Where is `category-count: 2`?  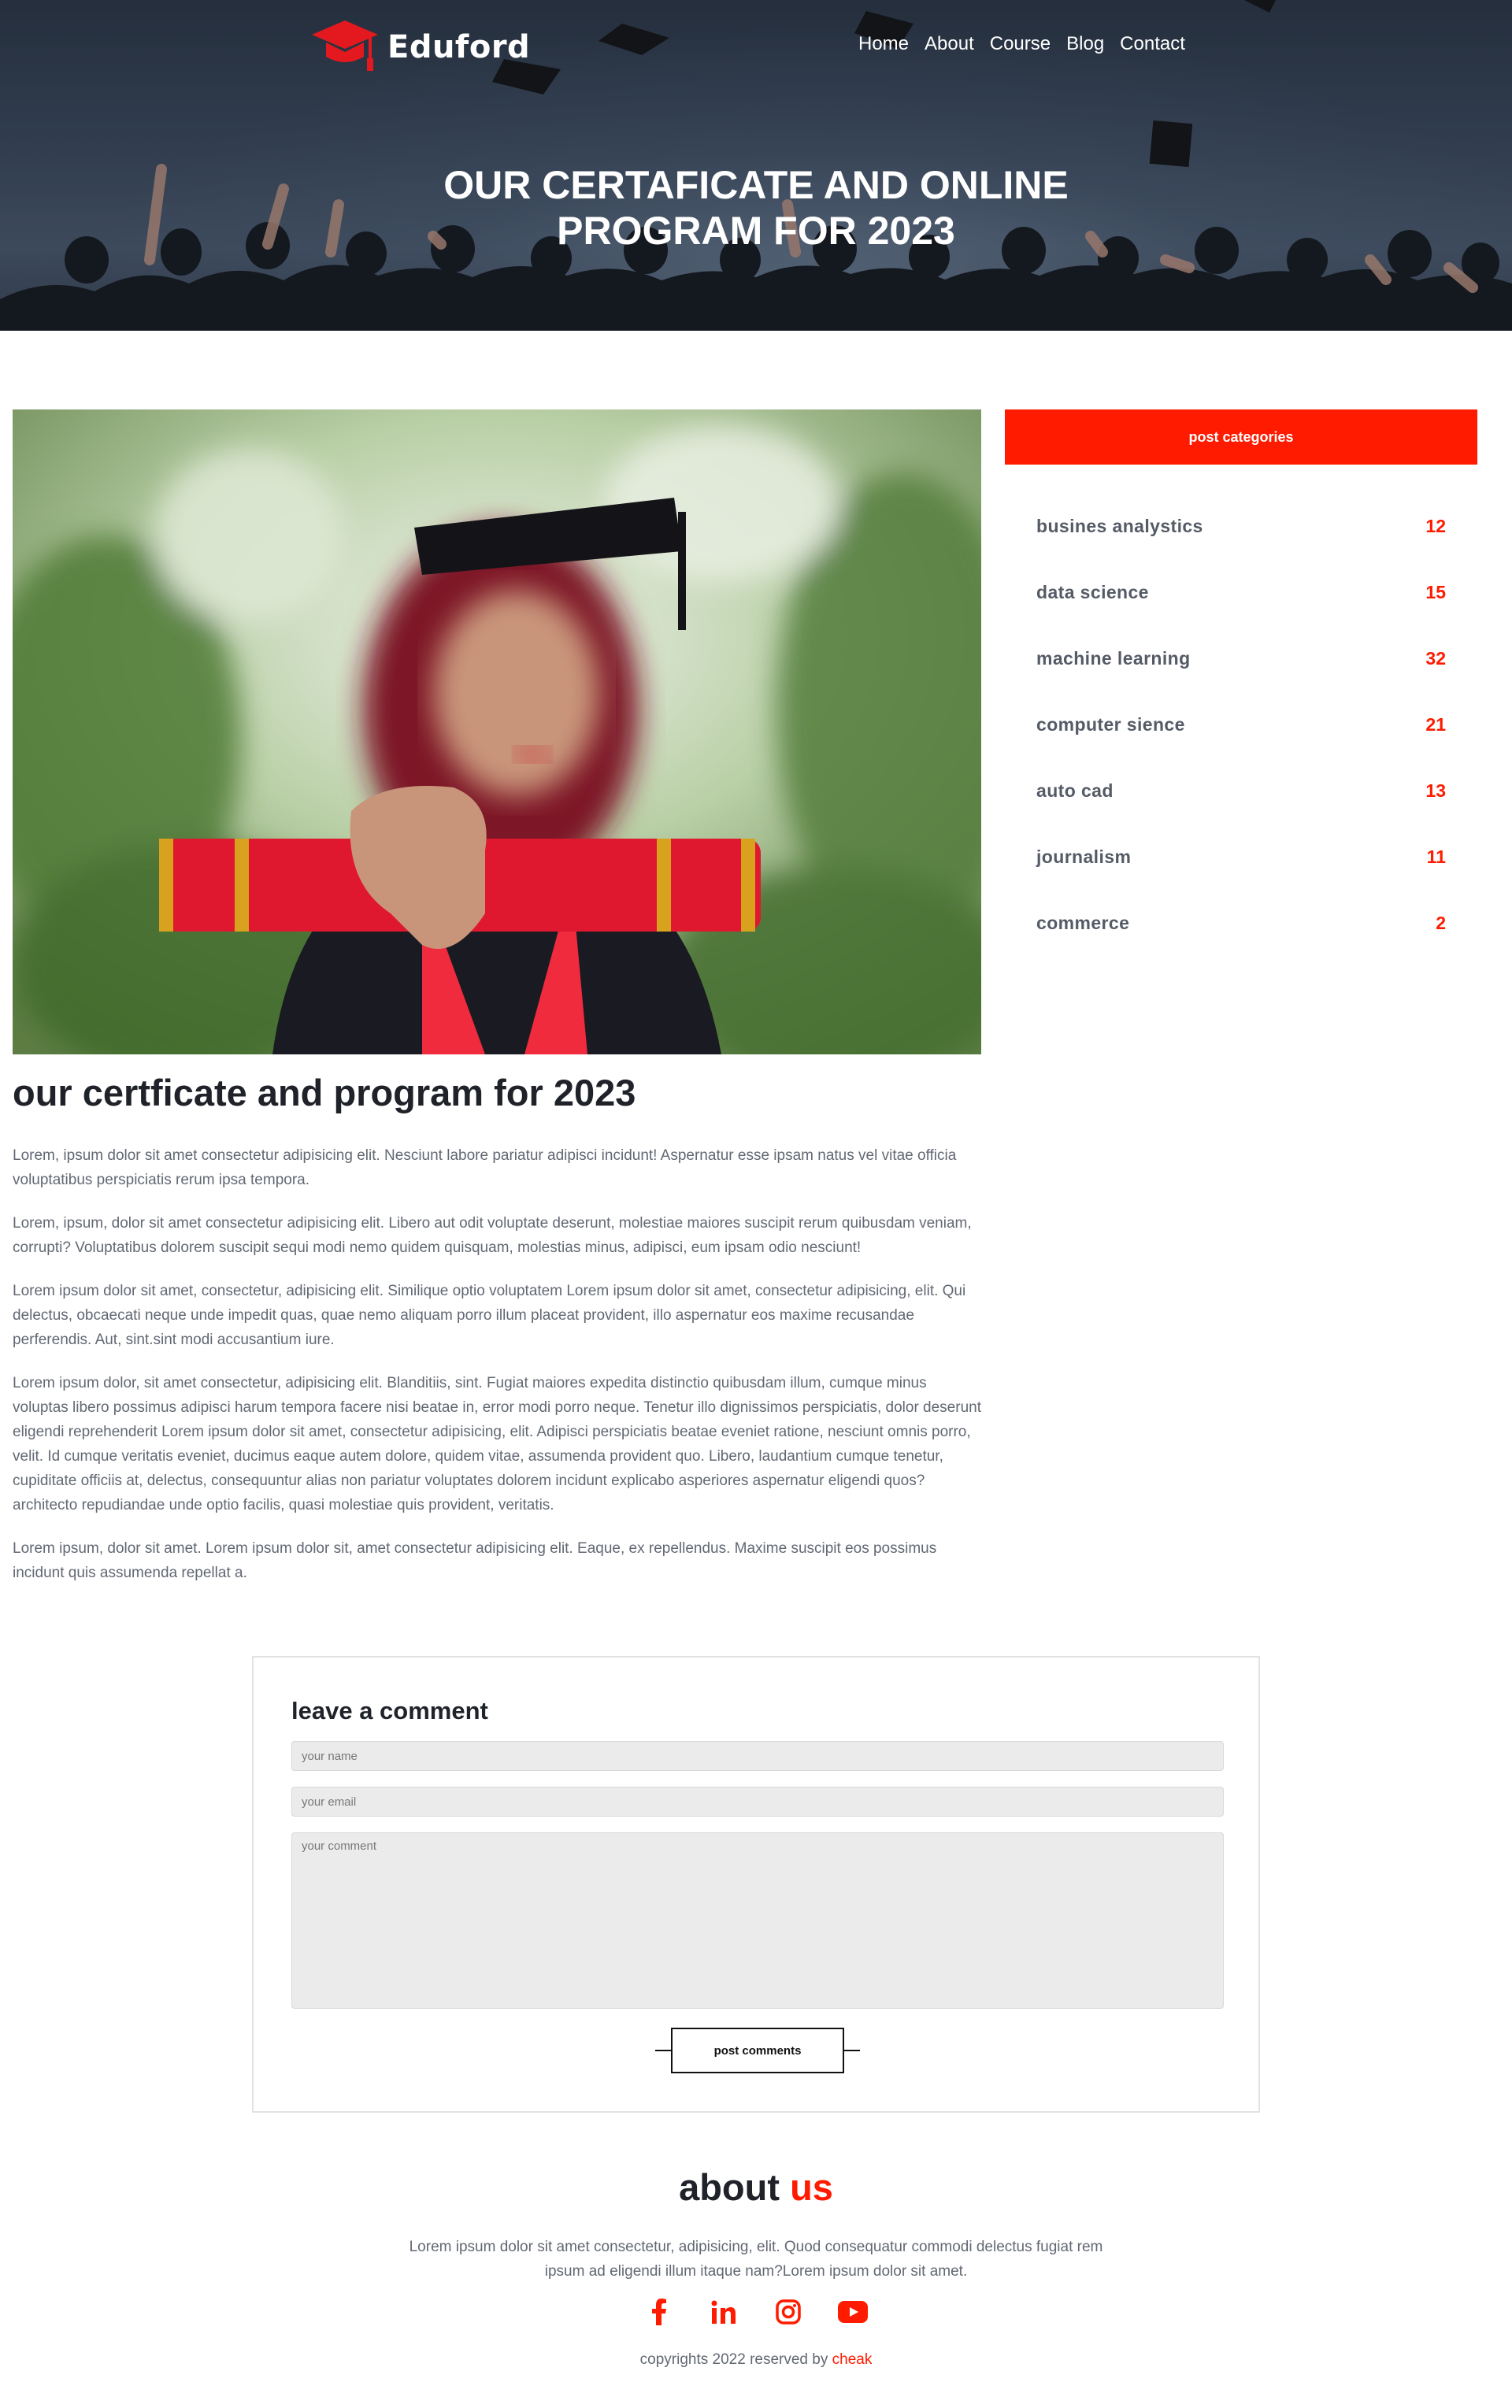 category-count: 2 is located at coordinates (1441, 922).